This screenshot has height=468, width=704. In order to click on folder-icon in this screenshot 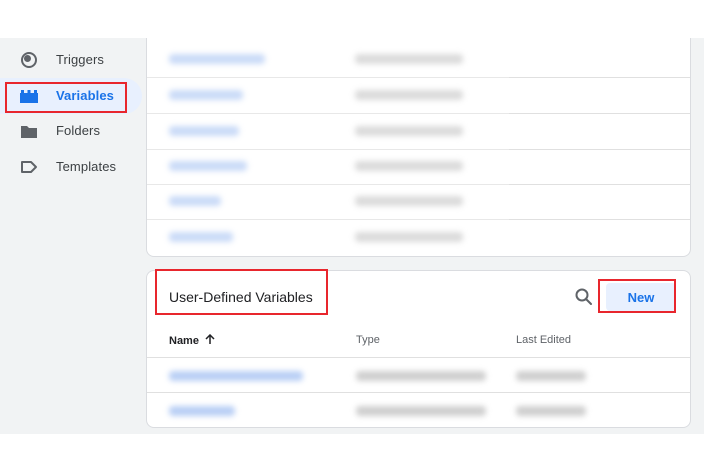, I will do `click(29, 131)`.